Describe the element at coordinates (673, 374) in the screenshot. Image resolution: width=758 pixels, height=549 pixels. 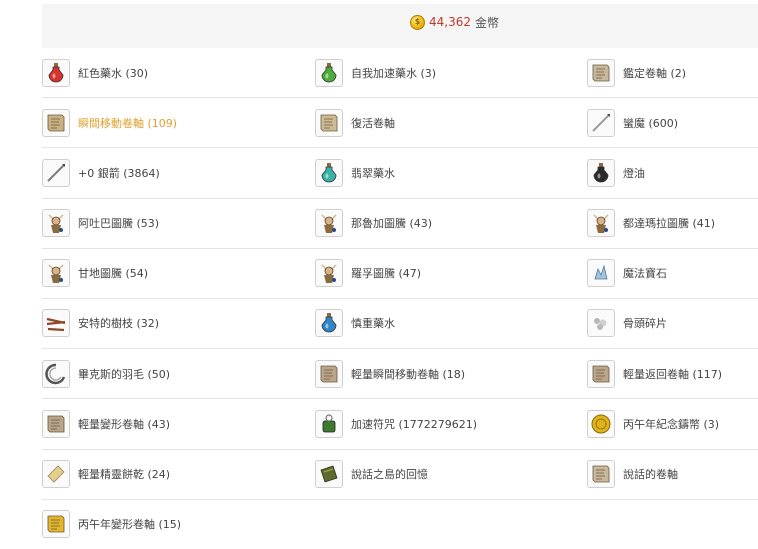
I see `item-label: 輕量返回卷軸 (117)` at that location.